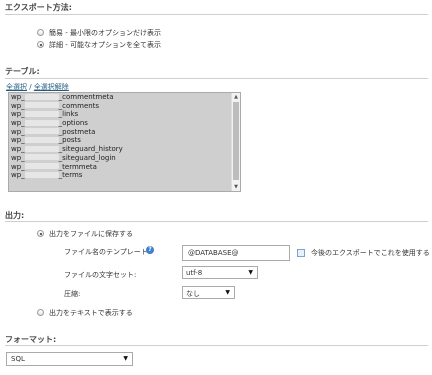 This screenshot has width=432, height=375. What do you see at coordinates (124, 149) in the screenshot?
I see `table-list-item: wp_ _siteguard_history` at bounding box center [124, 149].